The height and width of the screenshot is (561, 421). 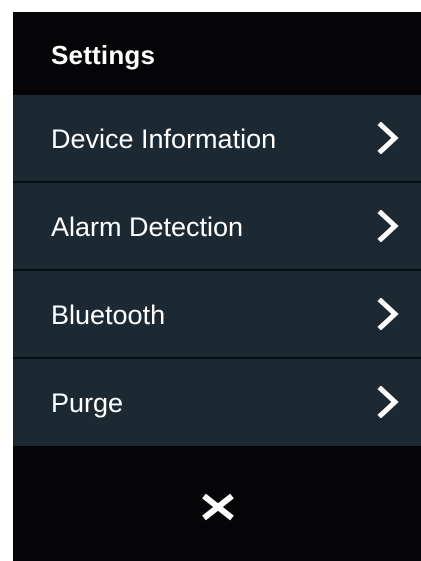 What do you see at coordinates (108, 315) in the screenshot?
I see `menu-item-label: Bluetooth` at bounding box center [108, 315].